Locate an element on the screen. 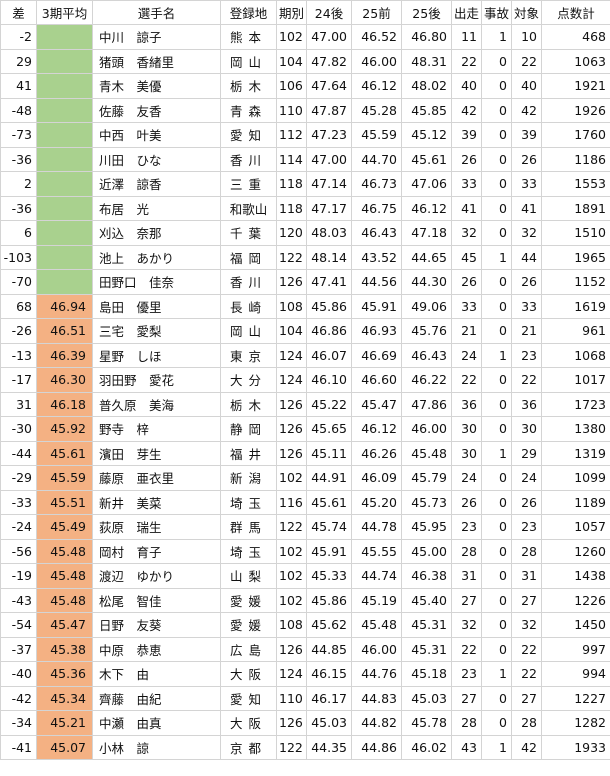 This screenshot has height=776, width=610. cell-25-late: 48.31 is located at coordinates (426, 61).